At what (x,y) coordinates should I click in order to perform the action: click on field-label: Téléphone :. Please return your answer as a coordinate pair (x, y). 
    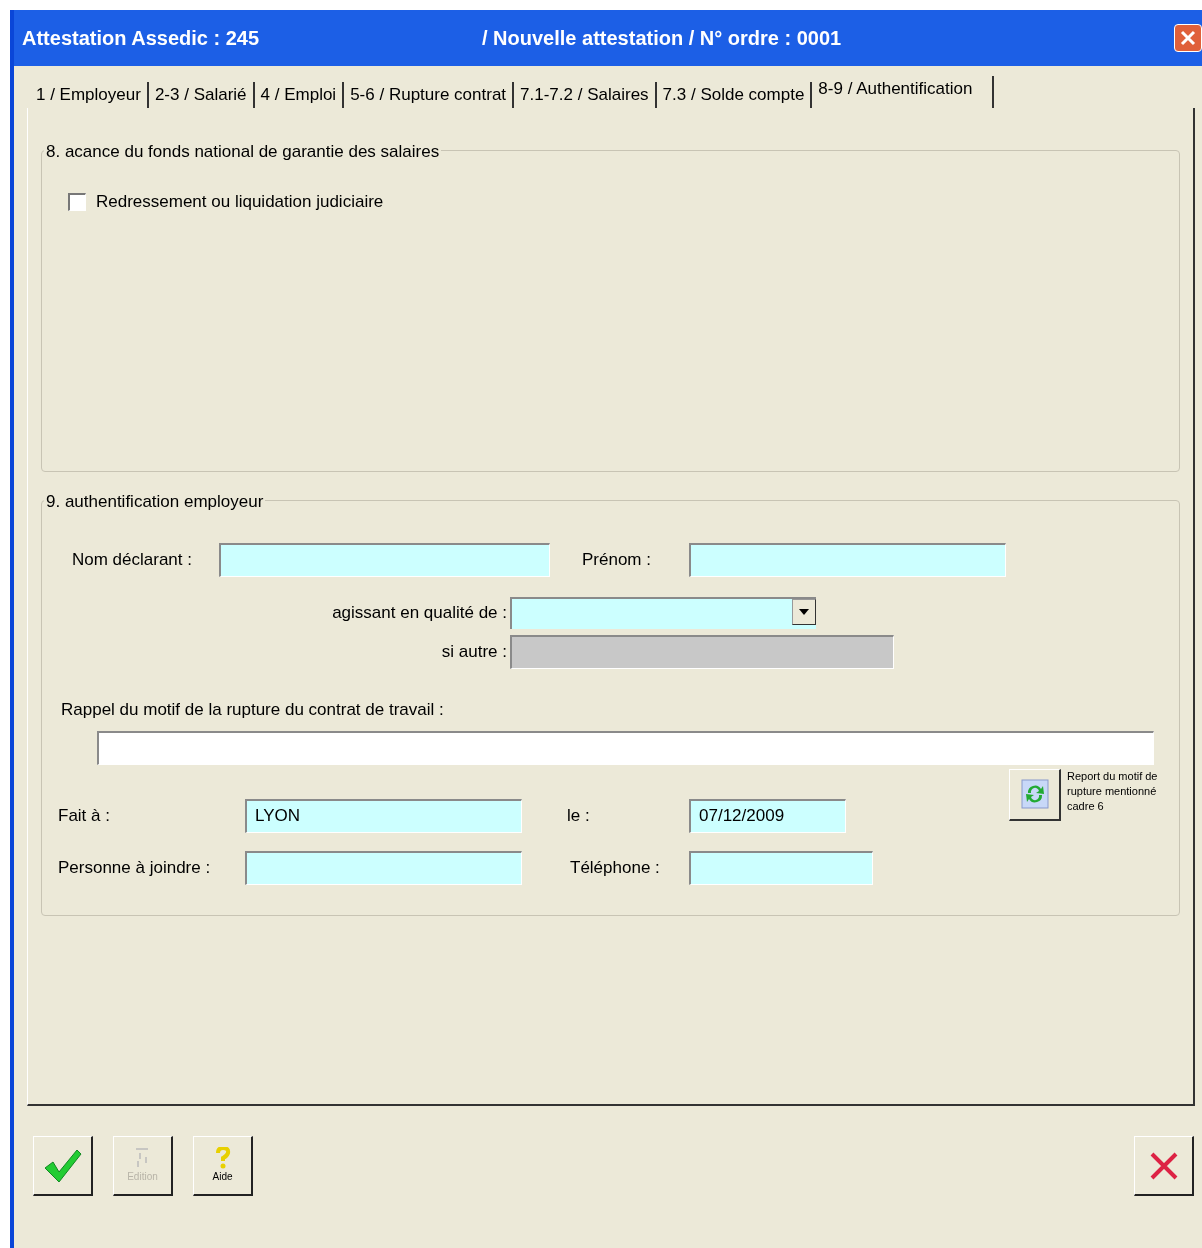
    Looking at the image, I should click on (615, 867).